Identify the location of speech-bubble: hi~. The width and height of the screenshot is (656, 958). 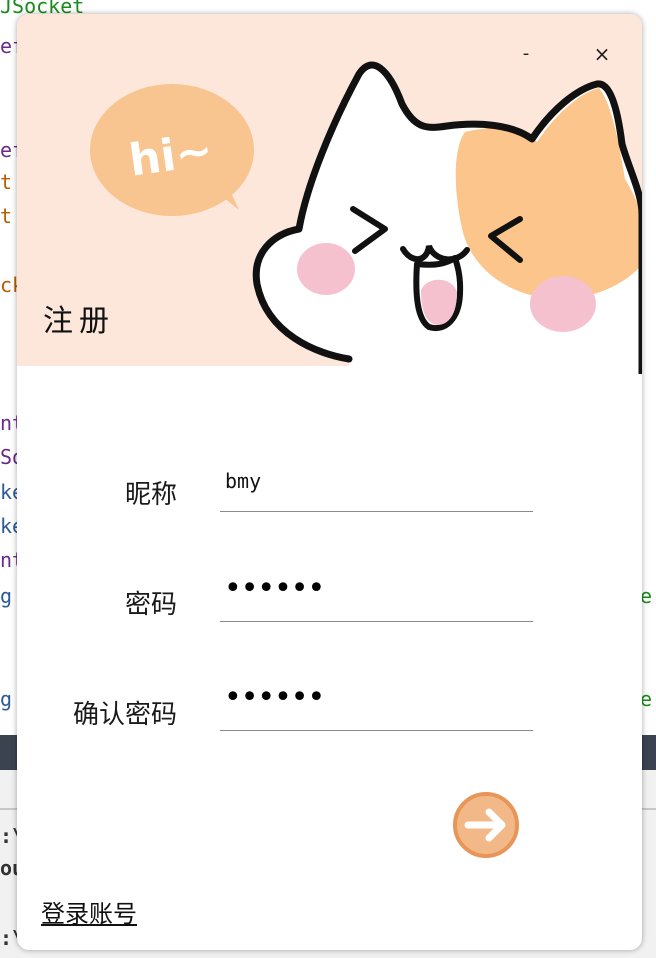
(172, 150).